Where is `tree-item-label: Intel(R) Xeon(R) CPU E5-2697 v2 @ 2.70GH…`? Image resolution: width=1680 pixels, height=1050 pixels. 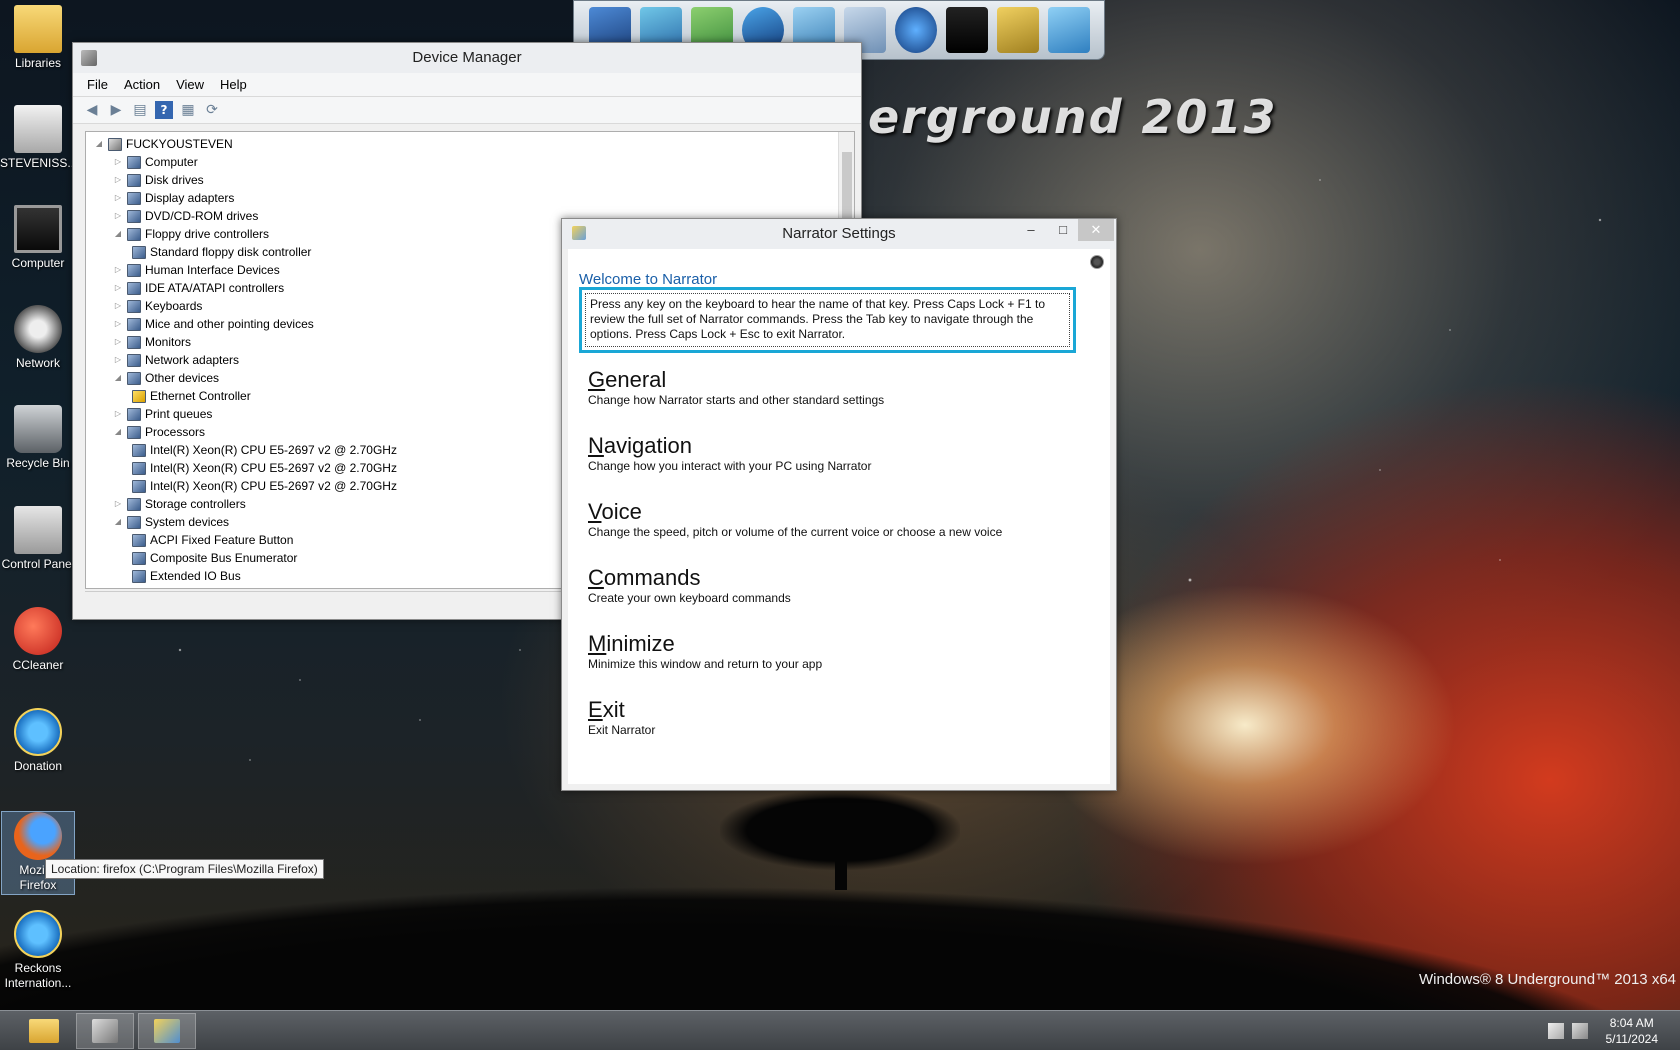
tree-item-label: Intel(R) Xeon(R) CPU E5-2697 v2 @ 2.70GH… is located at coordinates (273, 450).